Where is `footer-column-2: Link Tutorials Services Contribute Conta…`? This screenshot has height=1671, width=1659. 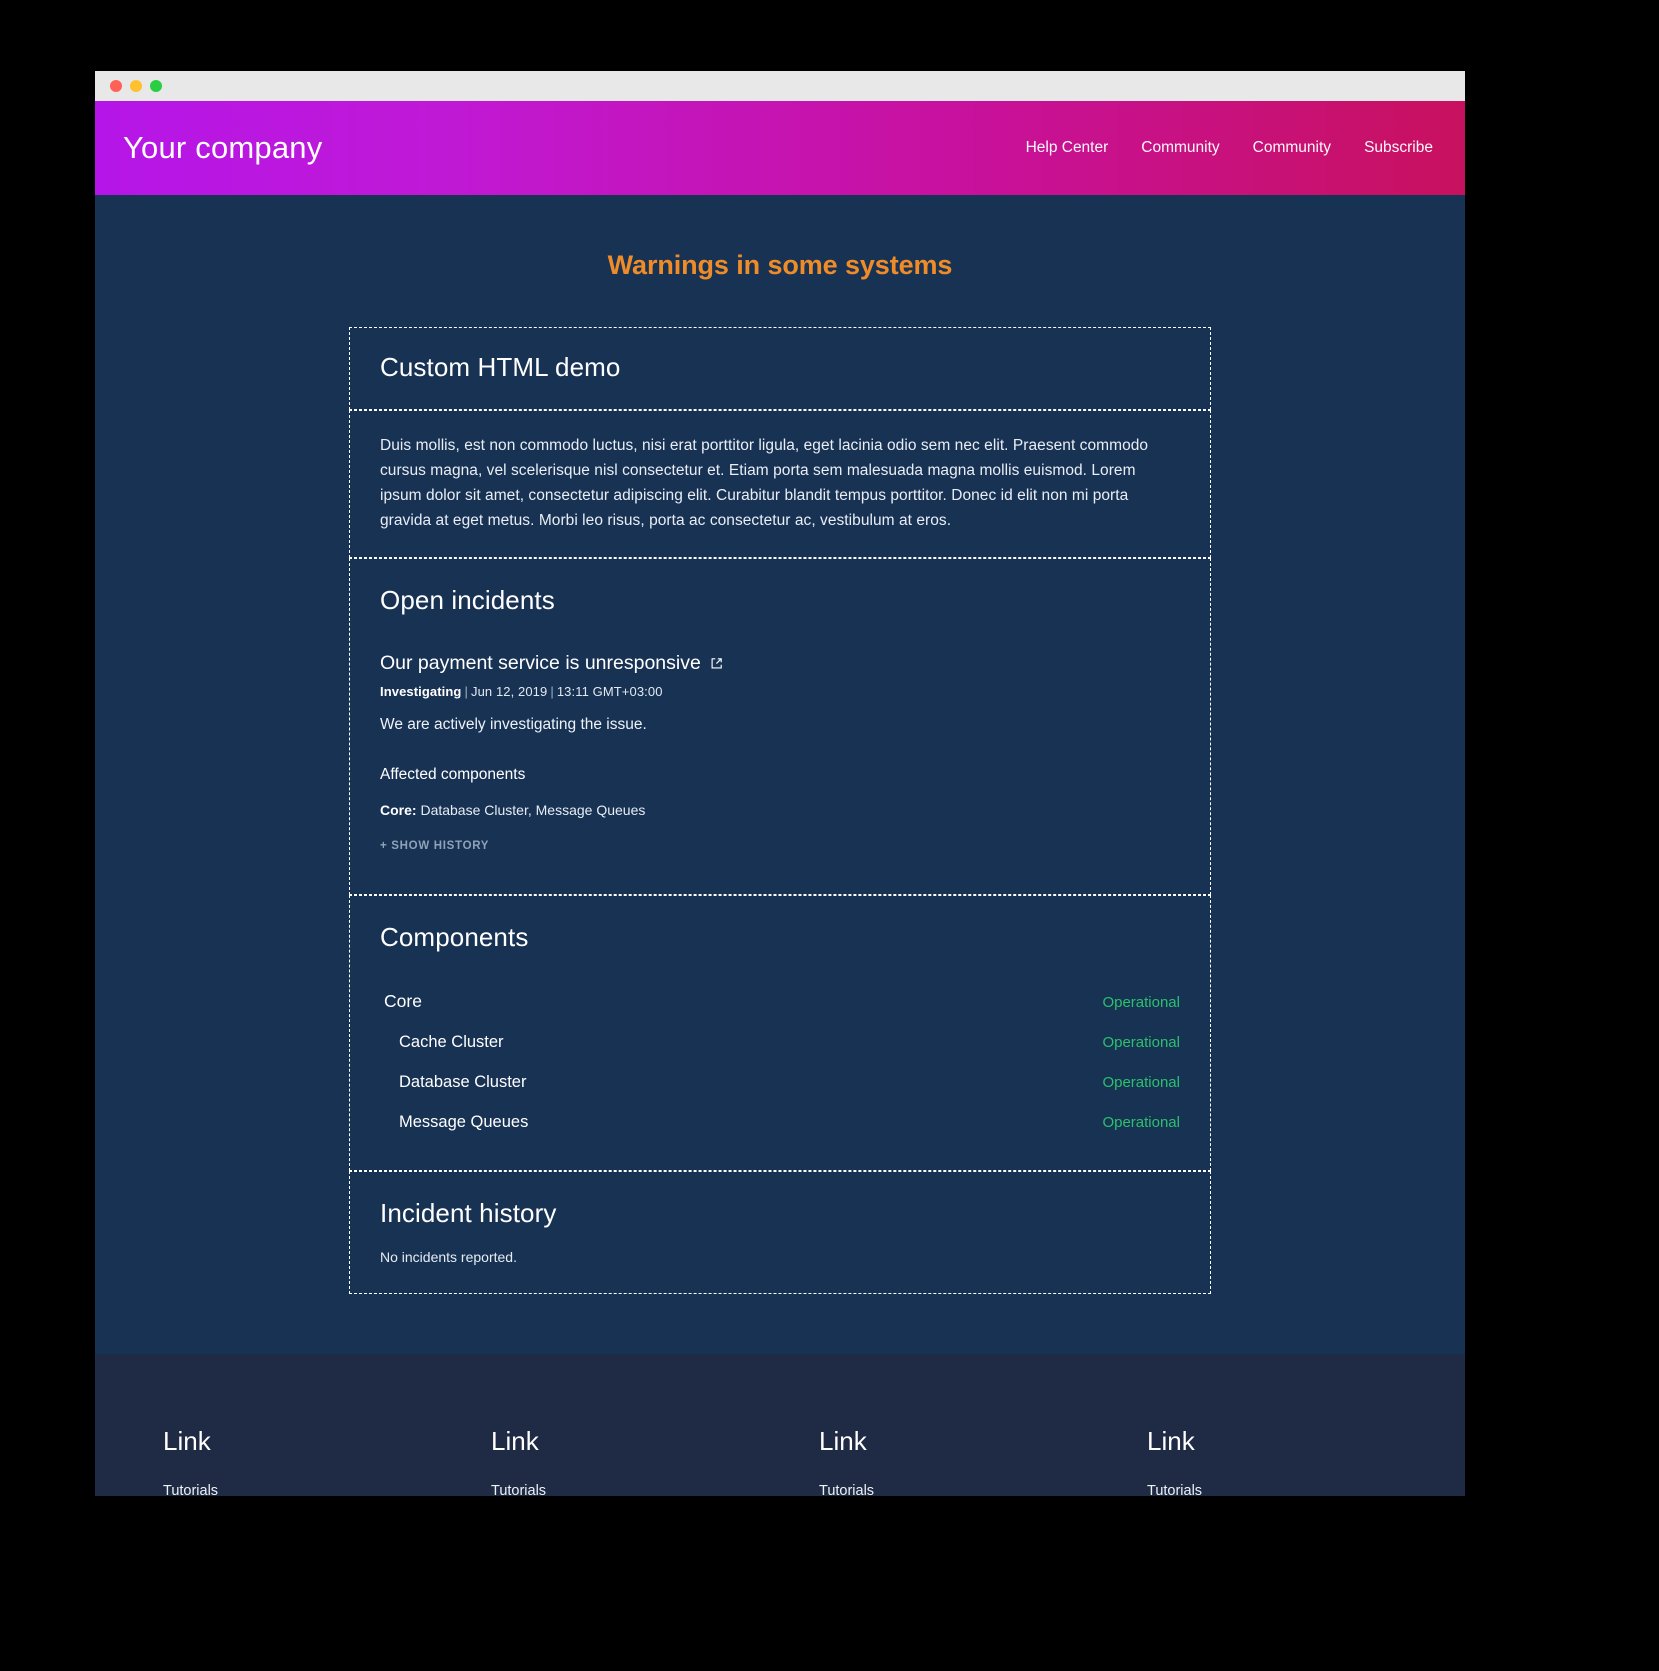
footer-column-2: Link Tutorials Services Contribute Conta… is located at coordinates (655, 1461).